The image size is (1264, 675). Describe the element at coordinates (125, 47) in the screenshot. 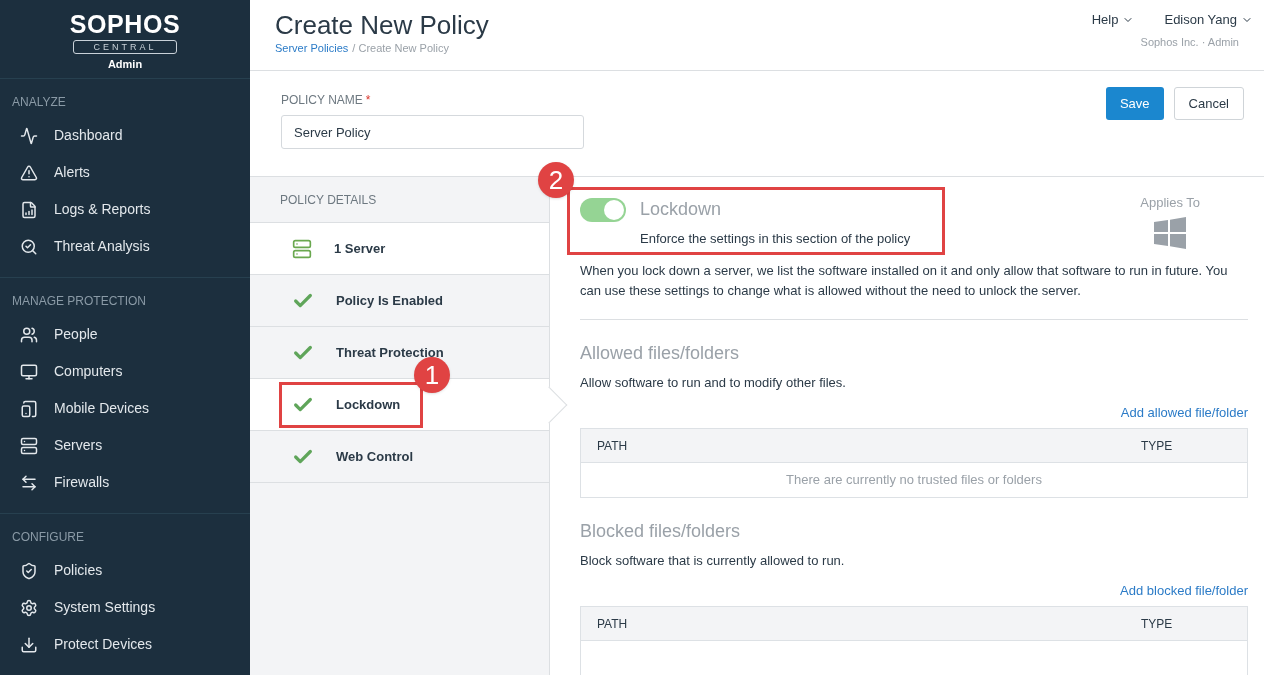

I see `product-badge: CENTRAL` at that location.